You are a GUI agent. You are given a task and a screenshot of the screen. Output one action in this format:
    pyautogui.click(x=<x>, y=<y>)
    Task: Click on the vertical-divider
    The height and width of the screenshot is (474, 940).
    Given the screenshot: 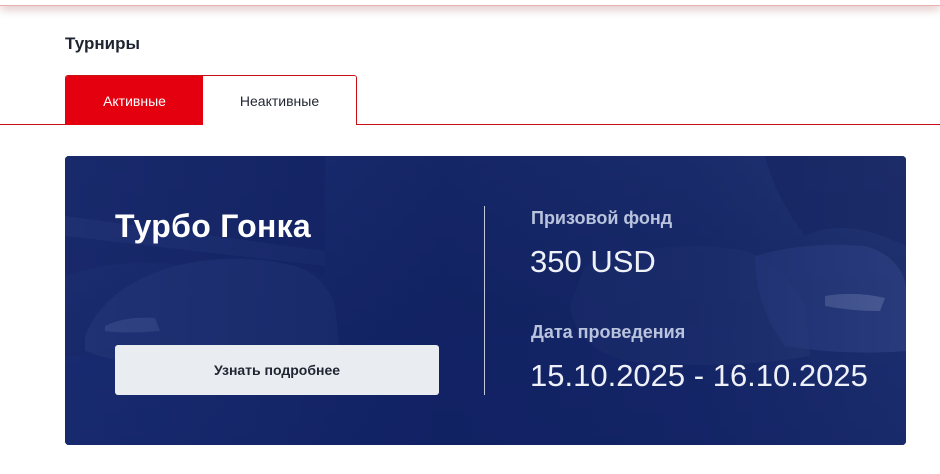 What is the action you would take?
    pyautogui.click(x=484, y=300)
    